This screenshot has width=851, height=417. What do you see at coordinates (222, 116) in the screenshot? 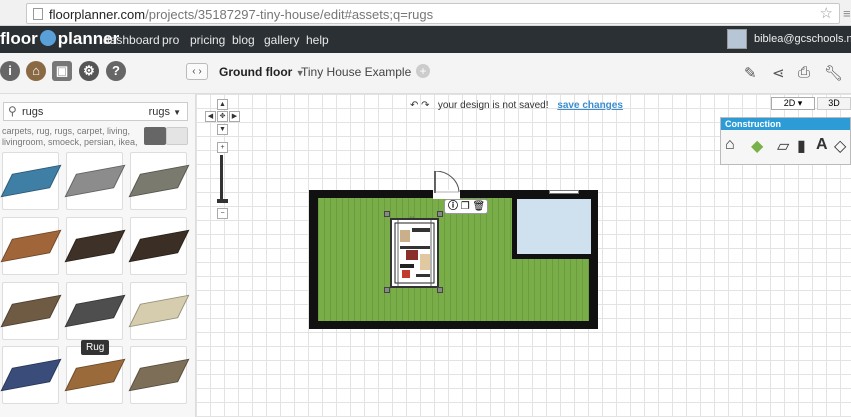
I see `pan-center-button: ✥` at bounding box center [222, 116].